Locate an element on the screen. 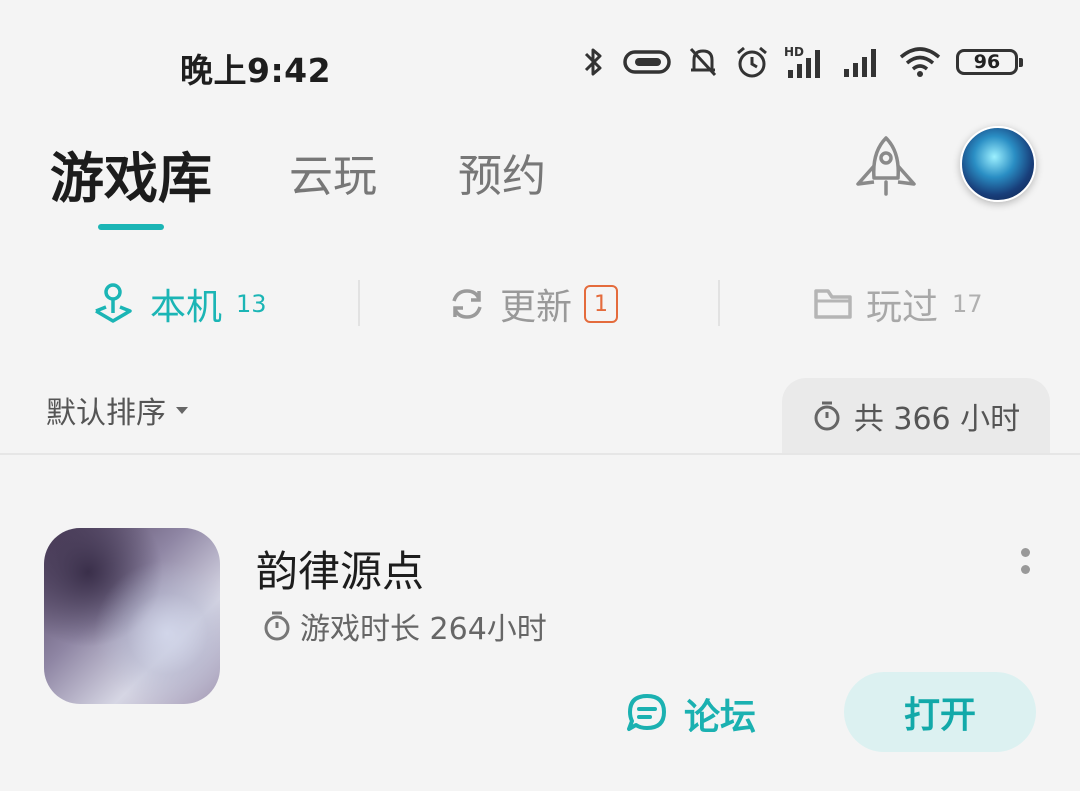 Image resolution: width=1080 pixels, height=791 pixels. refresh-icon is located at coordinates (467, 304).